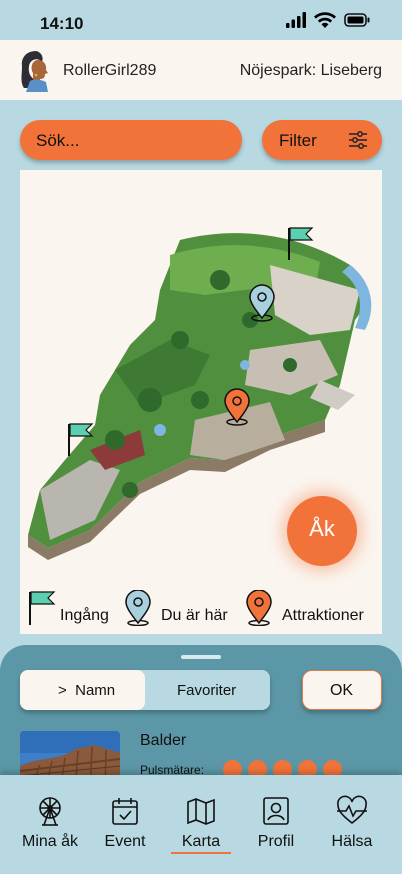 This screenshot has height=874, width=402. What do you see at coordinates (322, 528) in the screenshot?
I see `ride-button-label: Åk` at bounding box center [322, 528].